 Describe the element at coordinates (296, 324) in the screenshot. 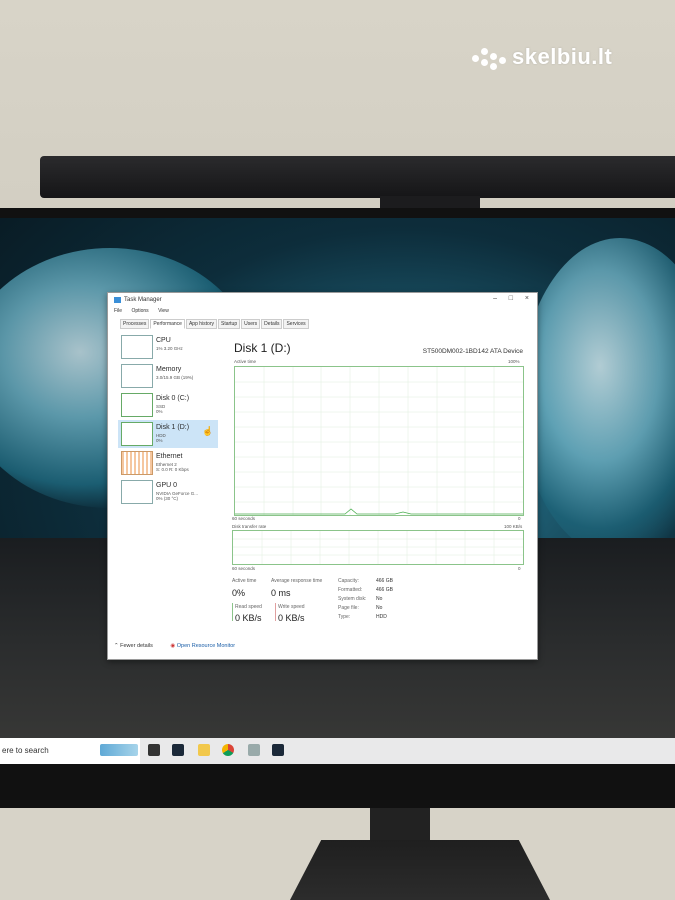

I see `tab-services: Services` at that location.